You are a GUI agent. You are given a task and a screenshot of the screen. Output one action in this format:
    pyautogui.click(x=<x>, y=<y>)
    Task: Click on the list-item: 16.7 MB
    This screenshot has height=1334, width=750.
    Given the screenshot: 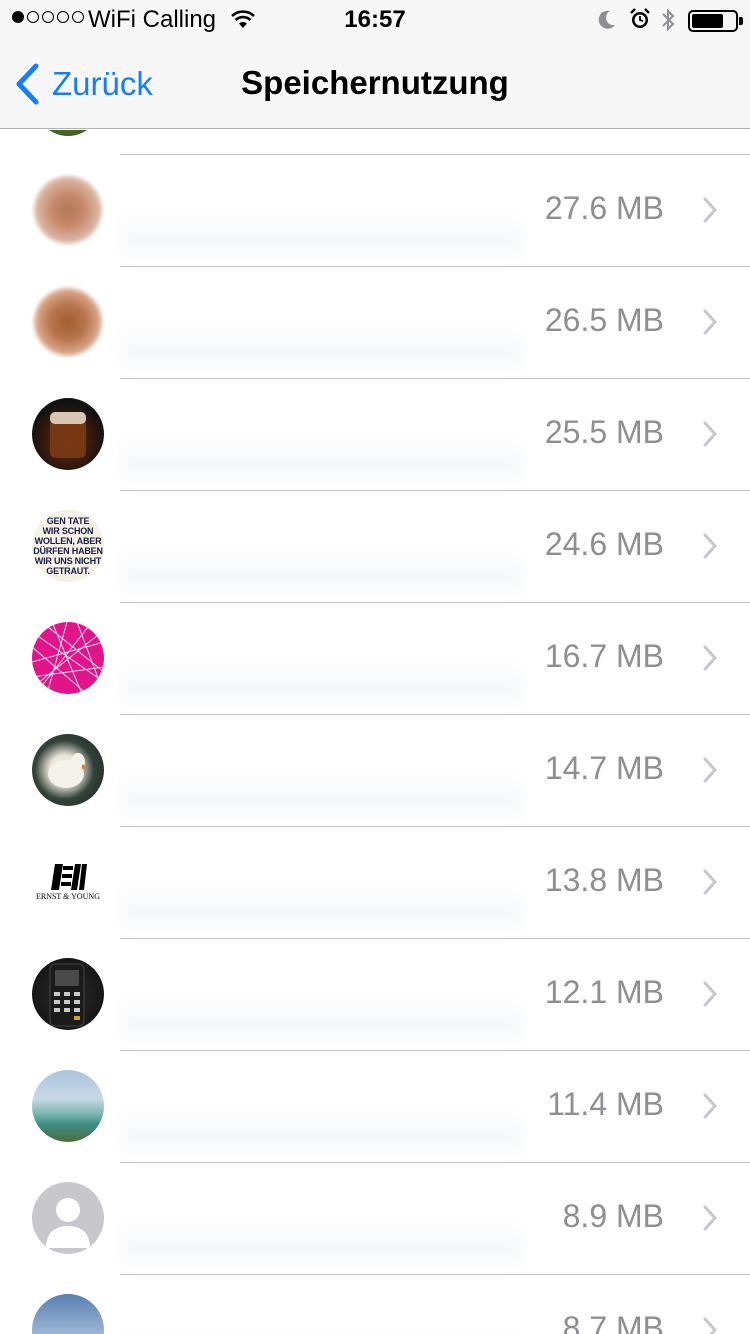 What is the action you would take?
    pyautogui.click(x=375, y=658)
    